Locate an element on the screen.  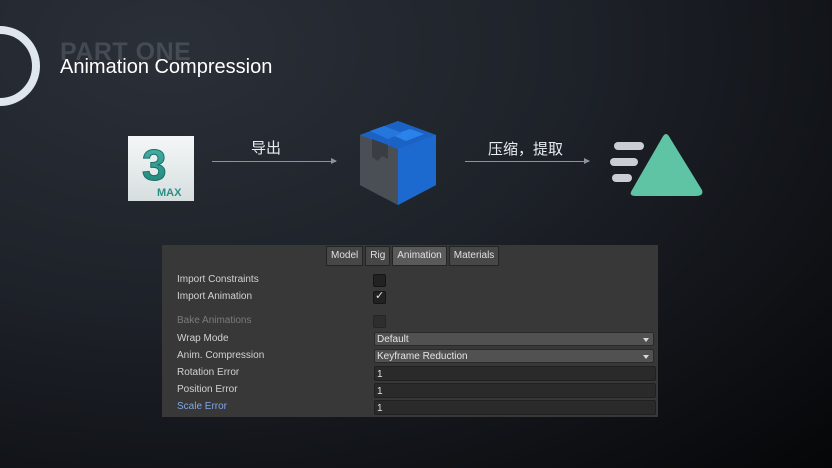
tab-animation: Animation is located at coordinates (419, 256).